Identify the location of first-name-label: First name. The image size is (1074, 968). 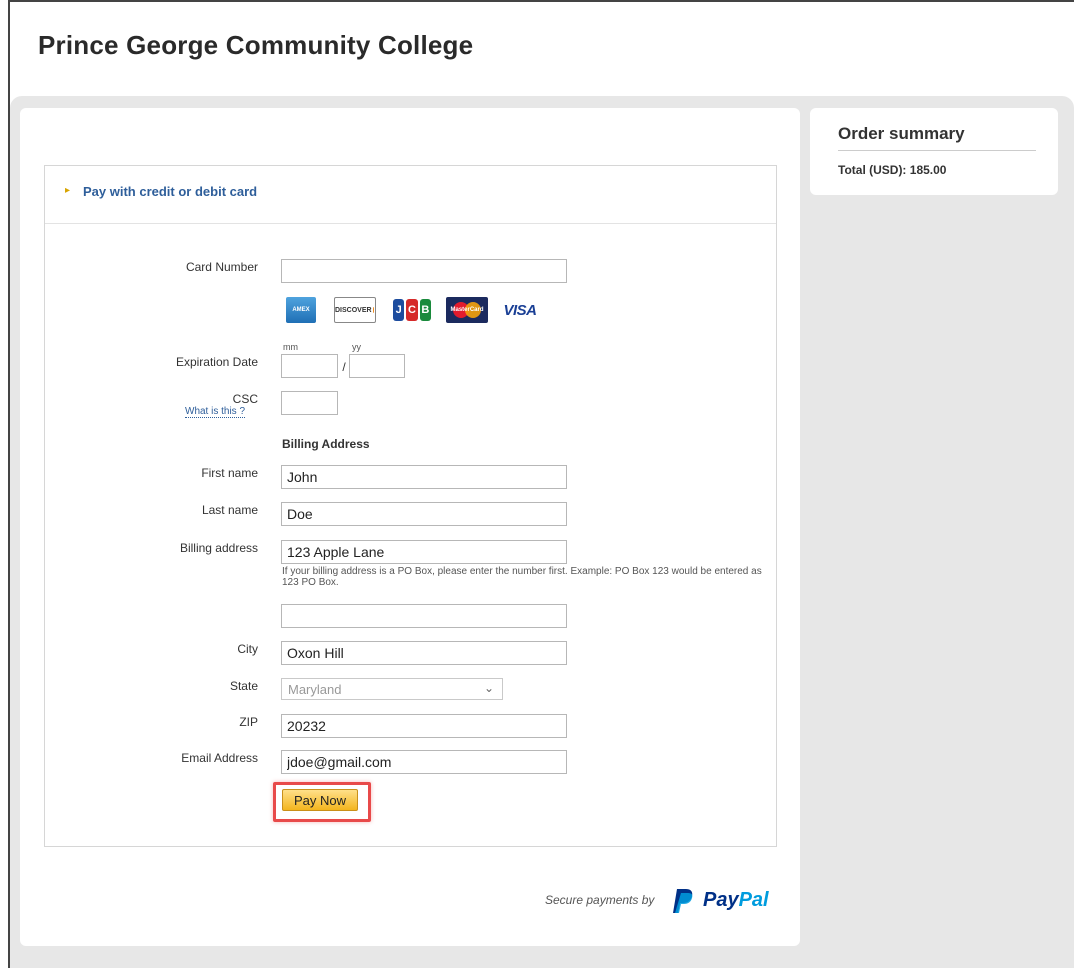
(229, 473).